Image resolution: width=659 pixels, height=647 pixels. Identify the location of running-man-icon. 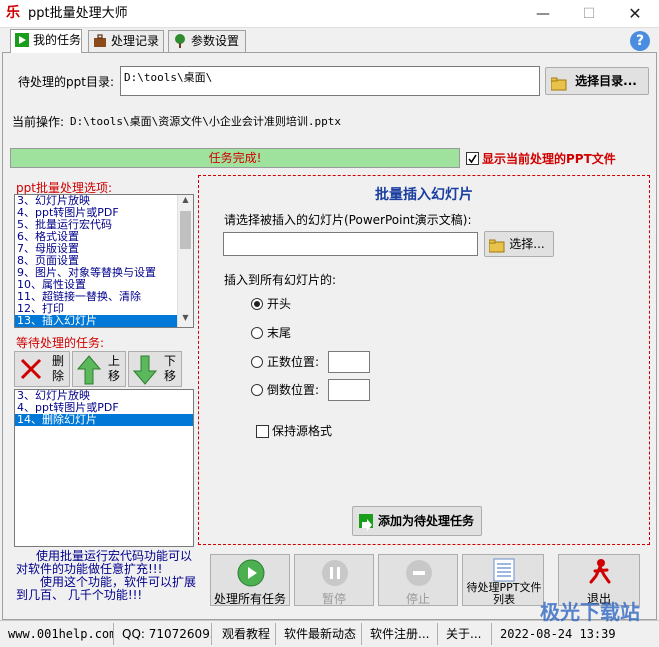
(600, 573).